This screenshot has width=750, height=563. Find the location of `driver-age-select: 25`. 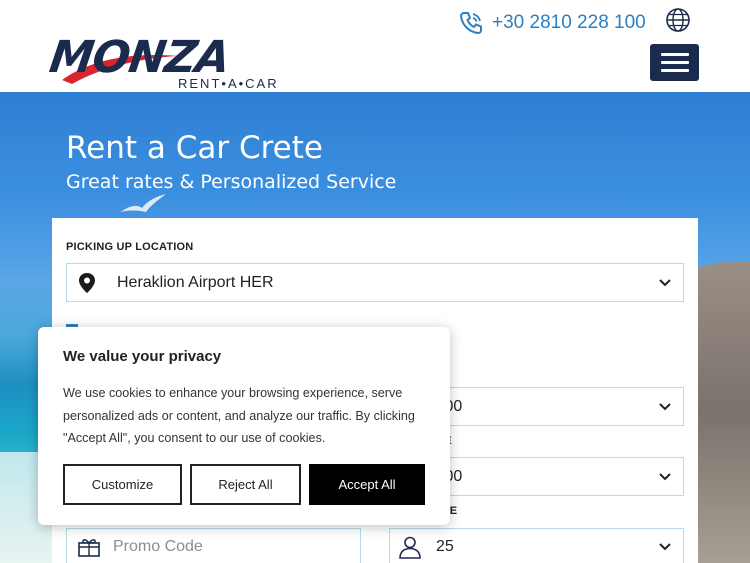

driver-age-select: 25 is located at coordinates (536, 545).